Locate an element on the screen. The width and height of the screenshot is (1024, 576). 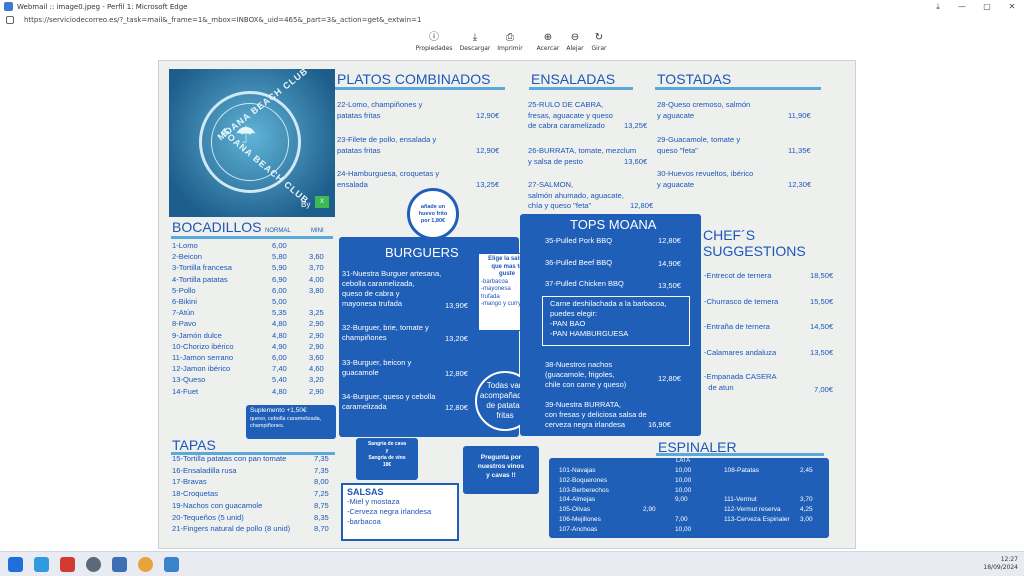
tapa-name: 20-Tequeños (5 unid) is located at coordinates (208, 517).